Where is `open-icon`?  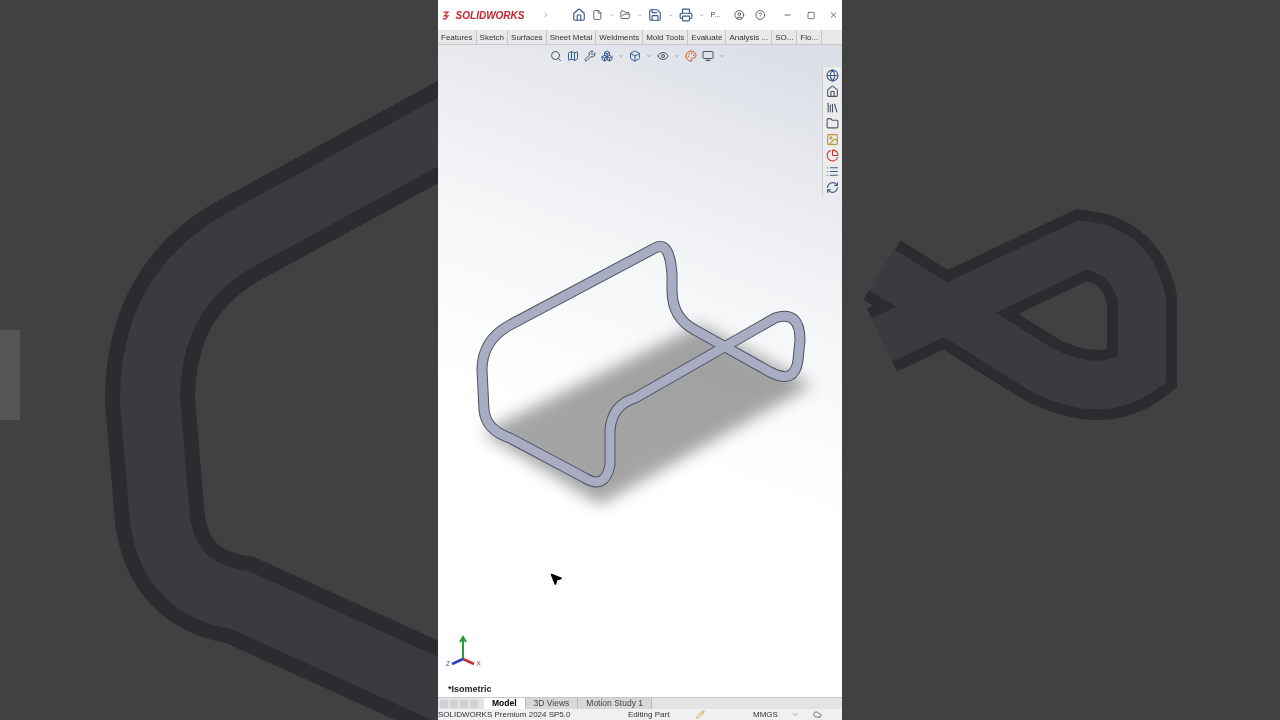 open-icon is located at coordinates (625, 15).